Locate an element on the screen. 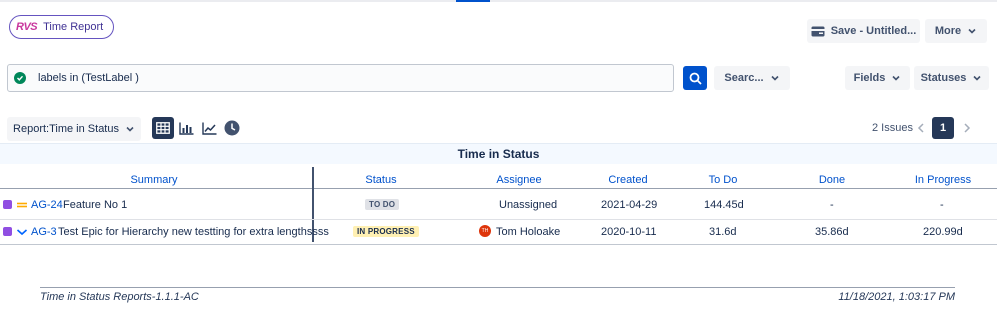 Image resolution: width=997 pixels, height=310 pixels. done-time: 35.86d is located at coordinates (832, 232).